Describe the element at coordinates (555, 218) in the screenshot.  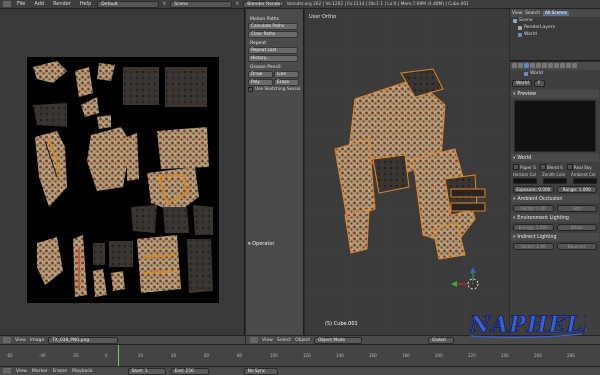
I see `environment-lighting-header: Environment Lighting` at that location.